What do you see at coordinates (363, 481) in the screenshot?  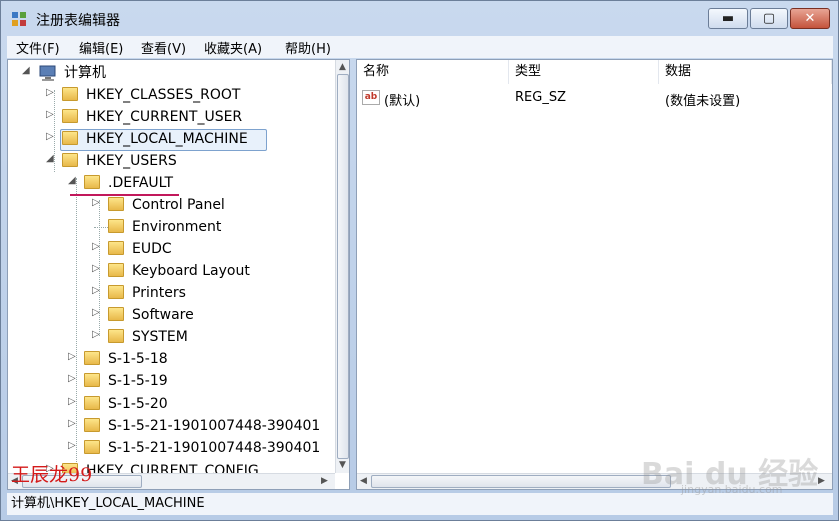 I see `scroll-left-arrow-icon: ◀` at bounding box center [363, 481].